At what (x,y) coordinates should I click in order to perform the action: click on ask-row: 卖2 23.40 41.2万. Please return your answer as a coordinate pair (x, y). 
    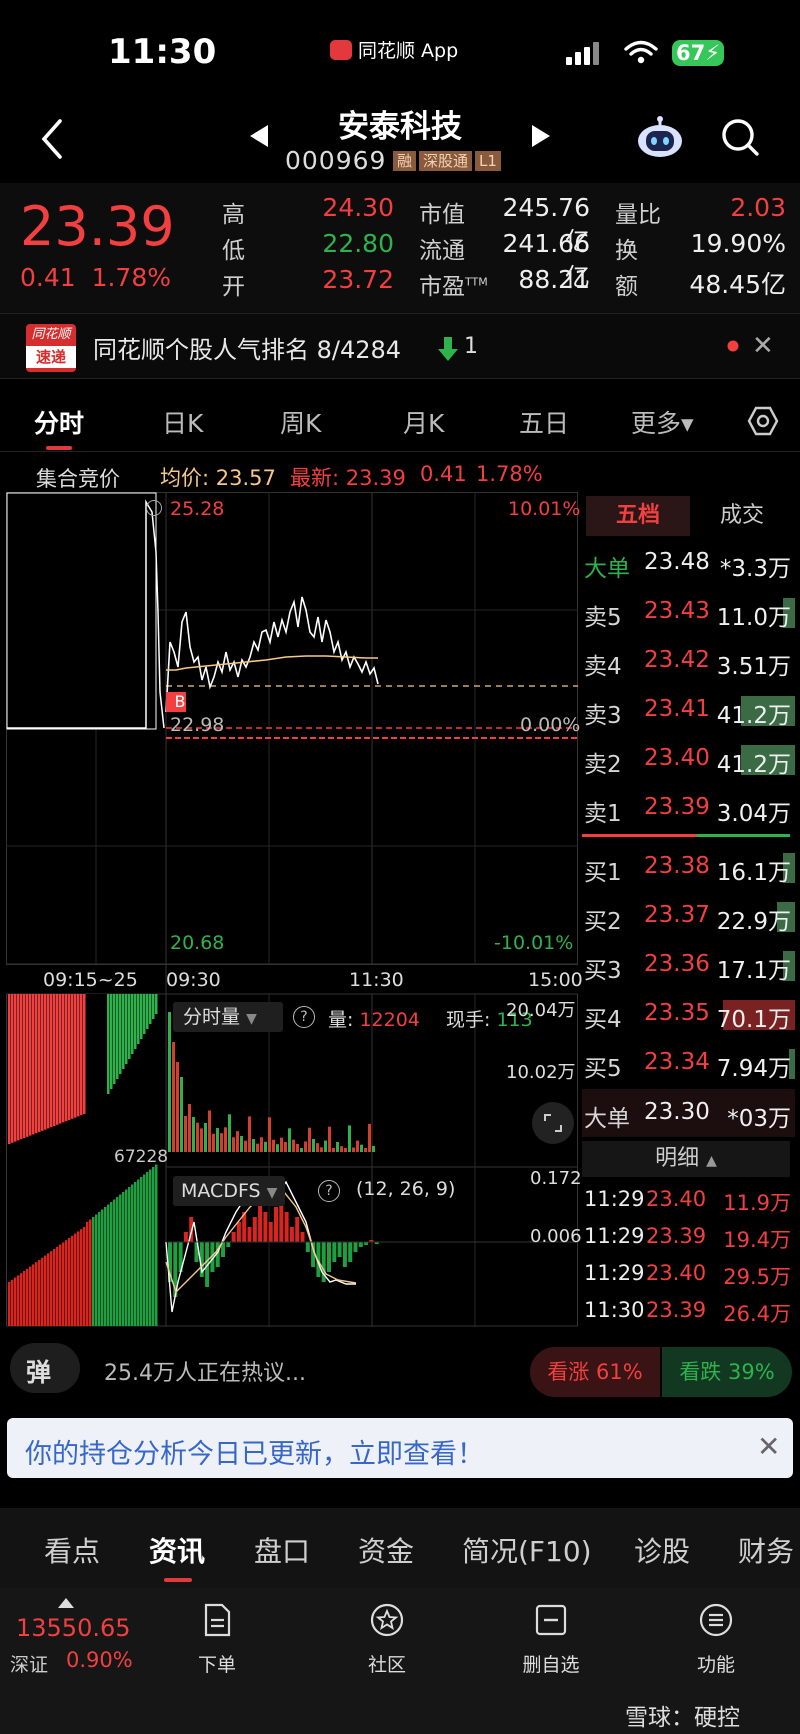
    Looking at the image, I should click on (688, 759).